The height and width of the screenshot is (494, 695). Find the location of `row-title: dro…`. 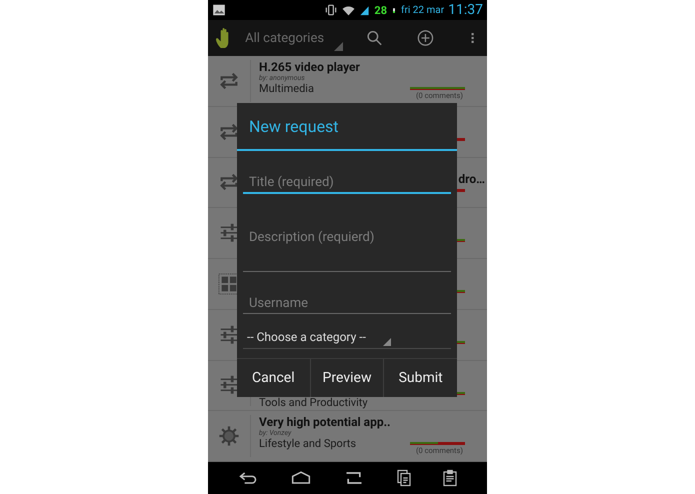

row-title: dro… is located at coordinates (471, 179).